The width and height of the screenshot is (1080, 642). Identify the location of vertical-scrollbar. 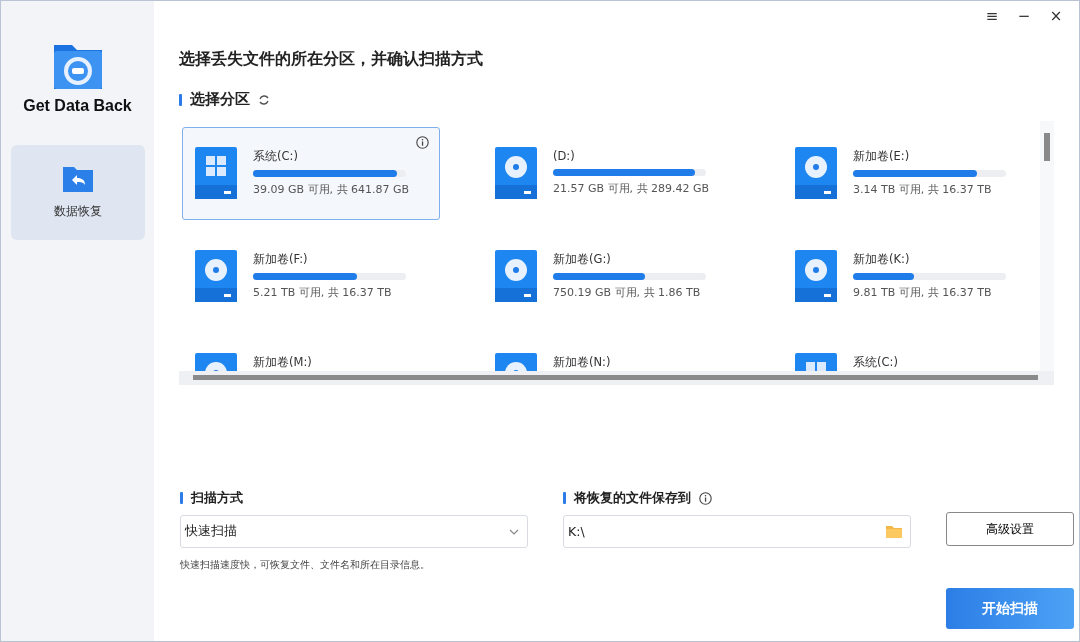
(1047, 246).